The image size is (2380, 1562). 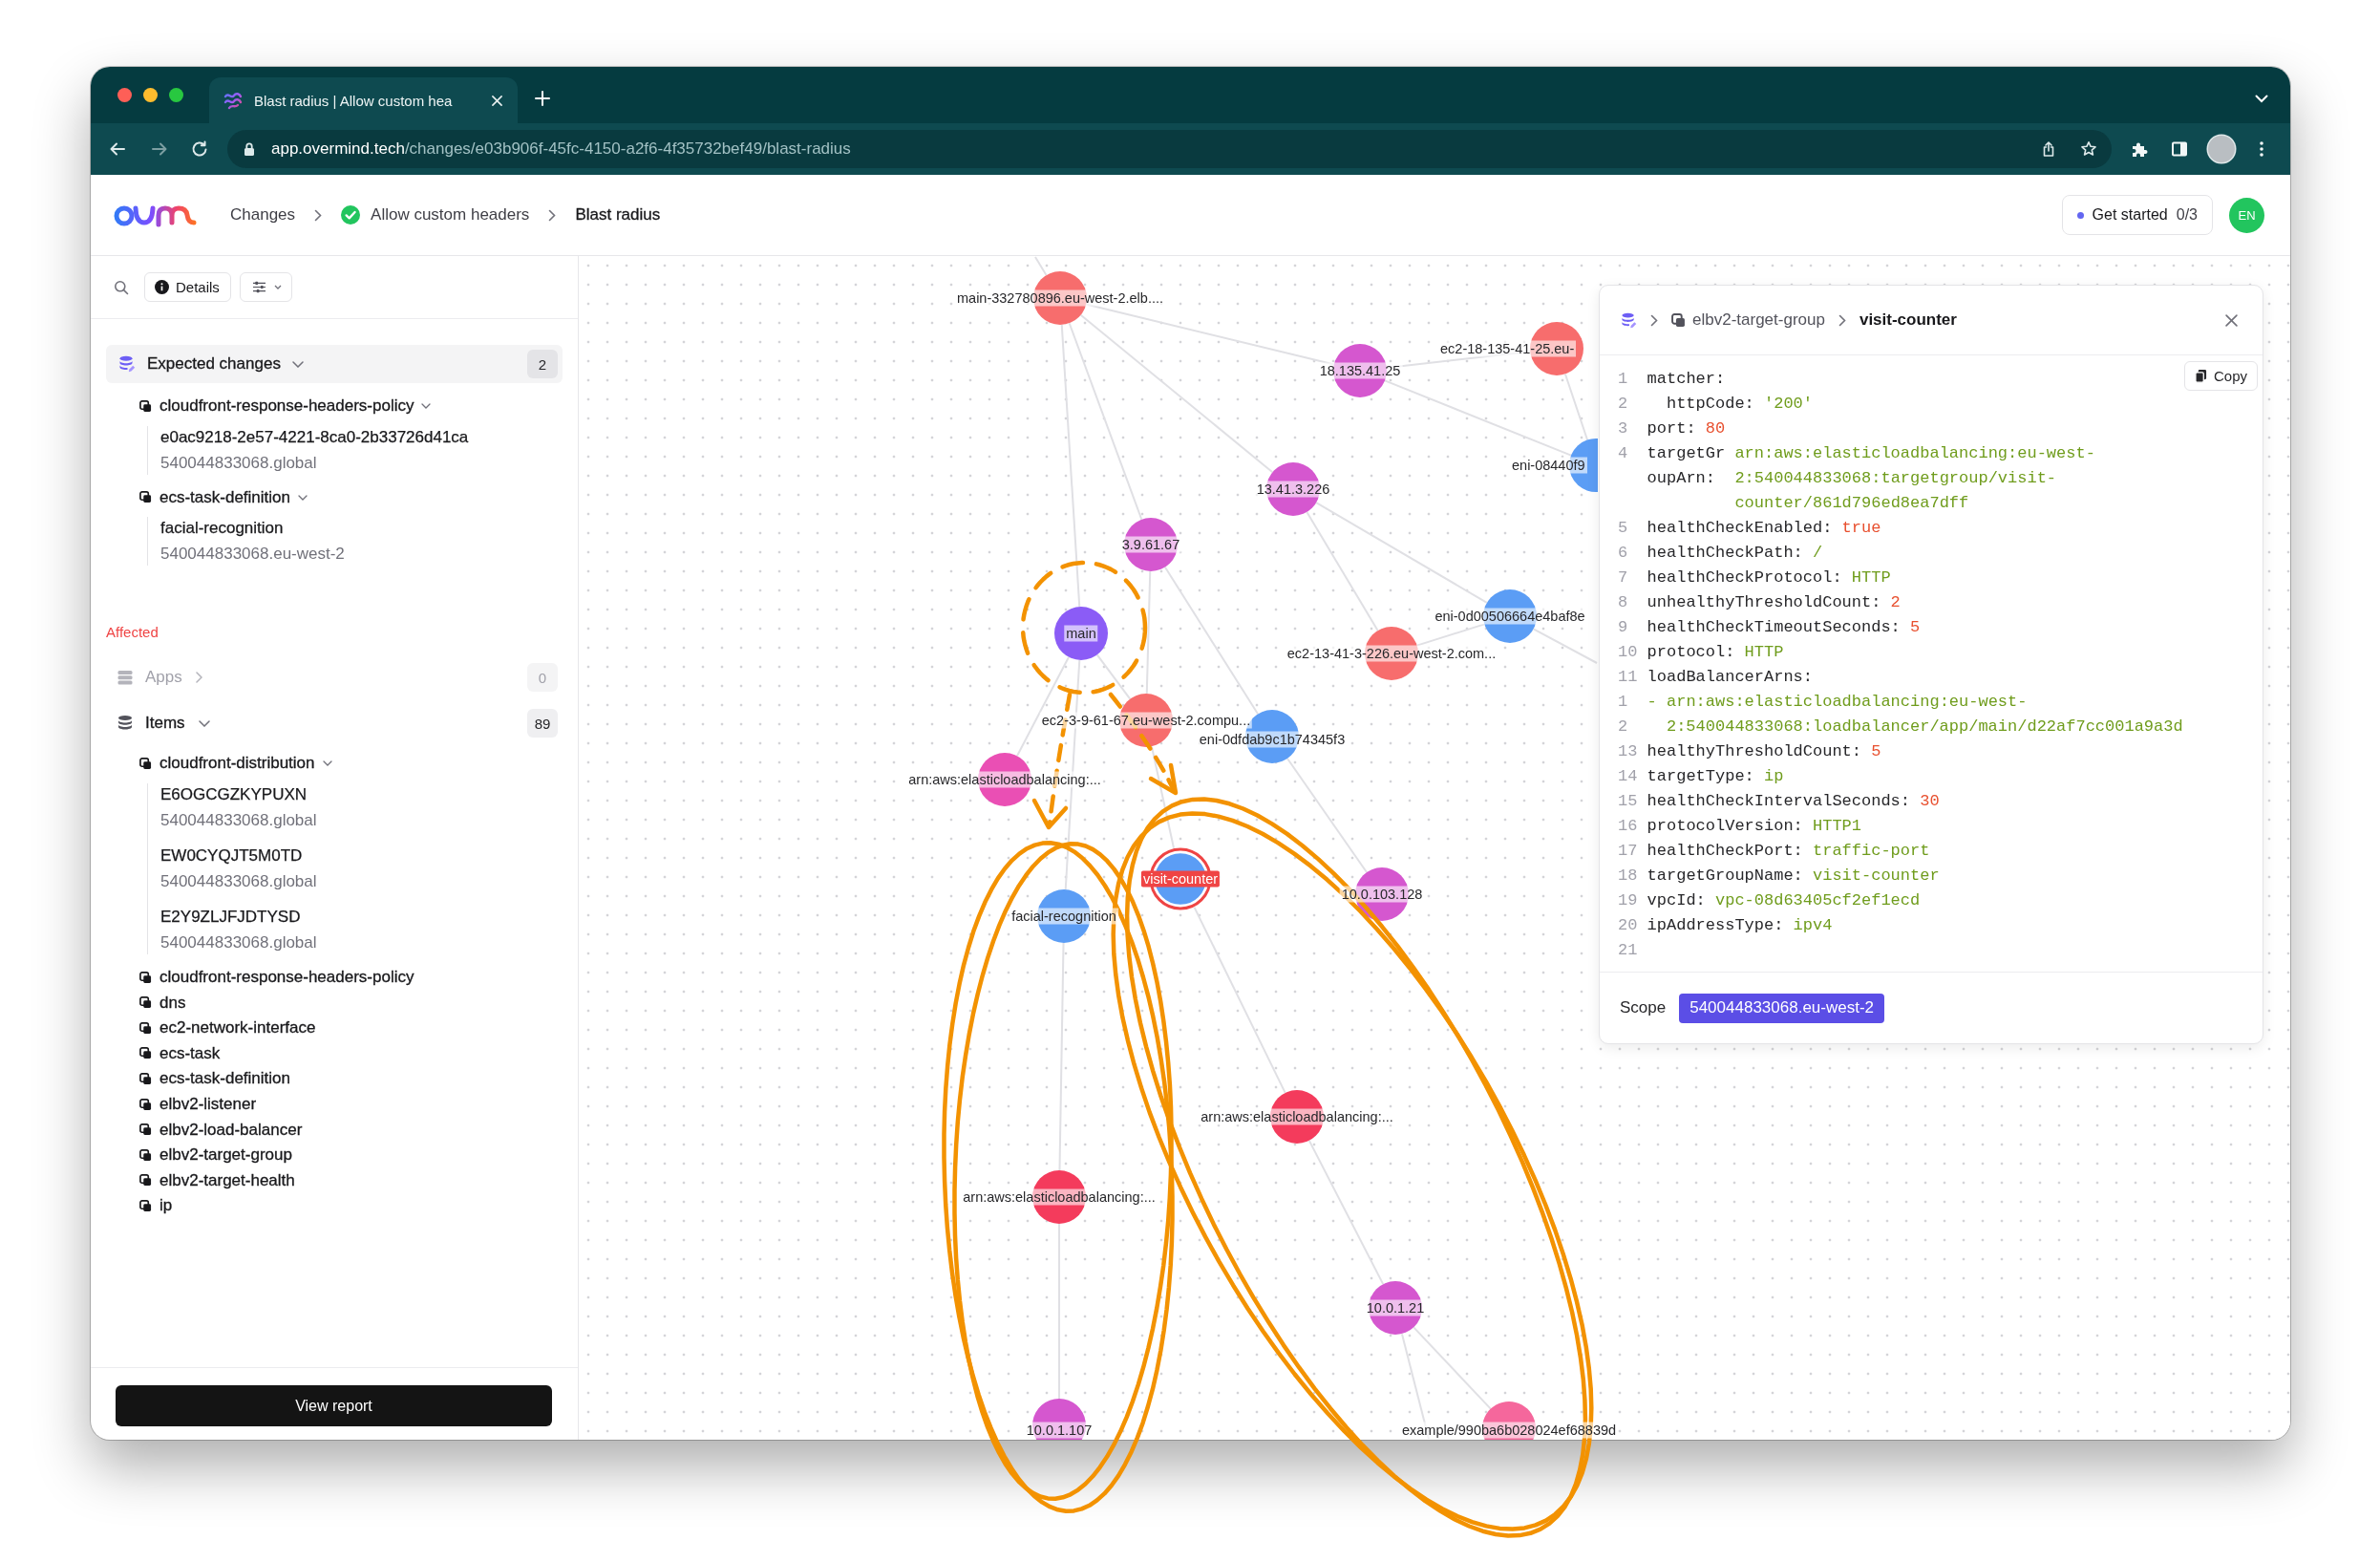 I want to click on line-number: 8, so click(x=1623, y=602).